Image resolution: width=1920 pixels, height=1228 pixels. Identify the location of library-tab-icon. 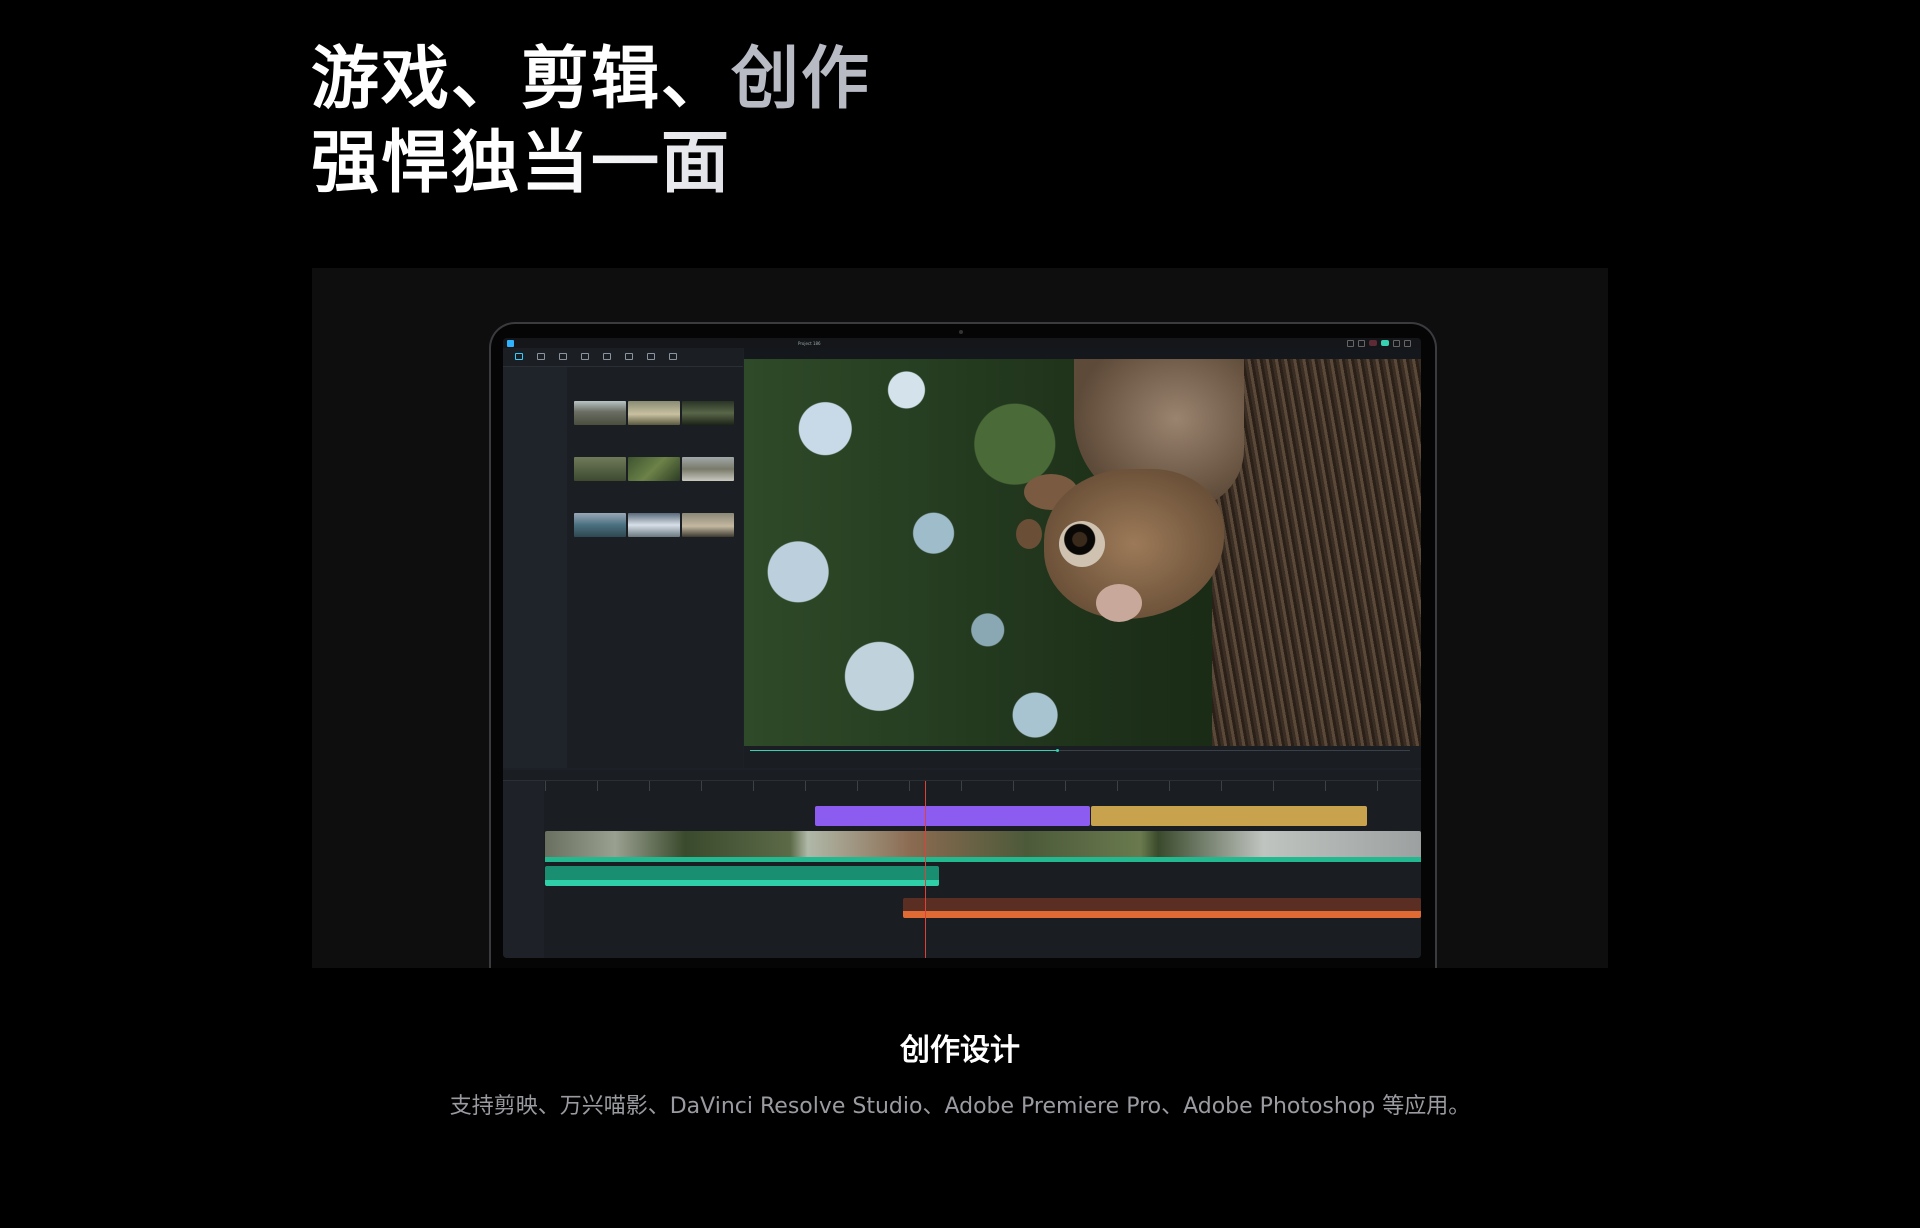
(540, 357).